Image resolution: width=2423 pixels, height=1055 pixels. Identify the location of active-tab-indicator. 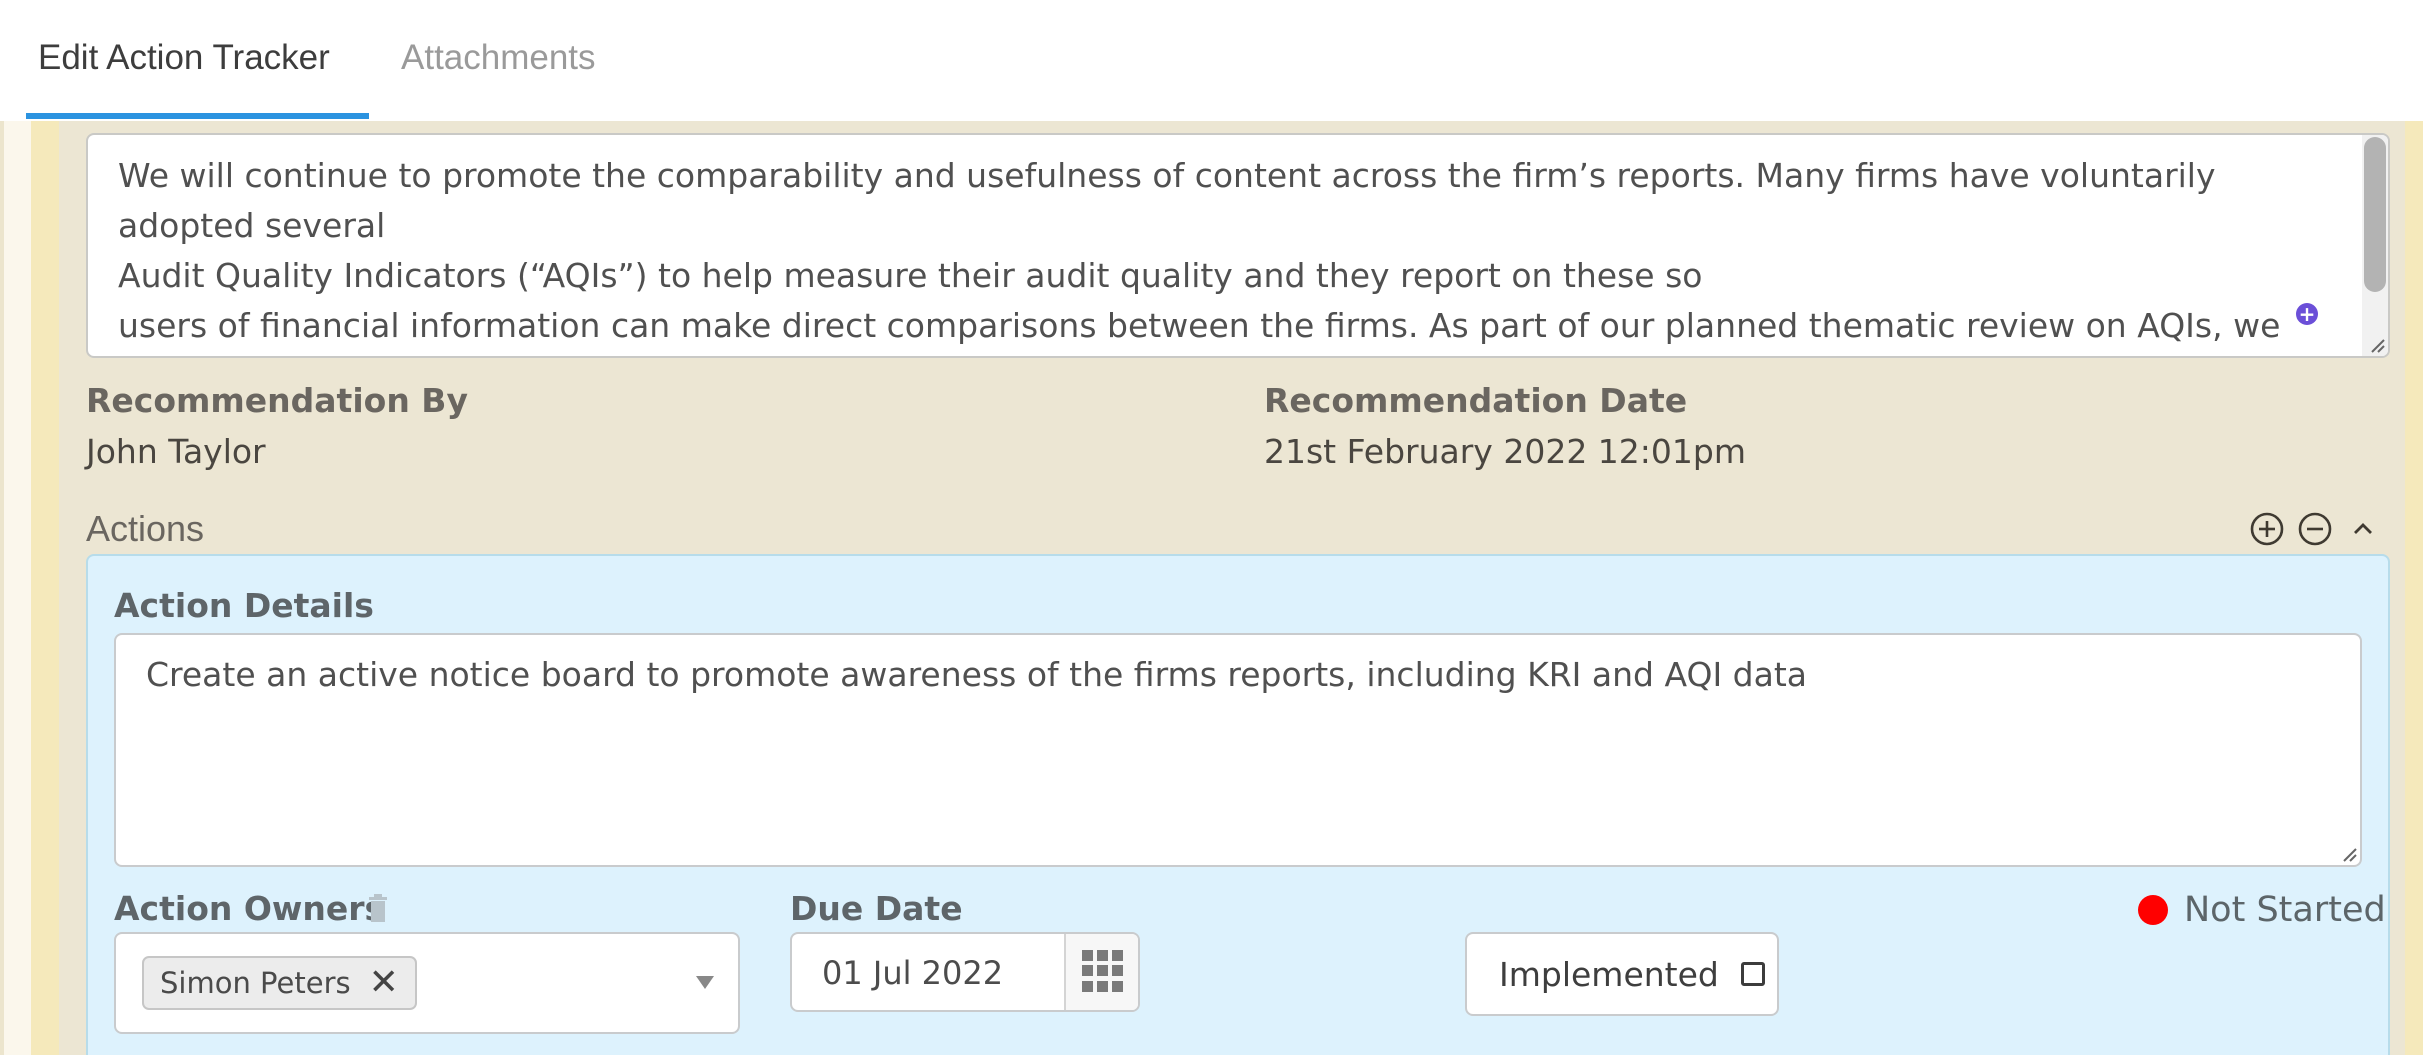
(197, 116).